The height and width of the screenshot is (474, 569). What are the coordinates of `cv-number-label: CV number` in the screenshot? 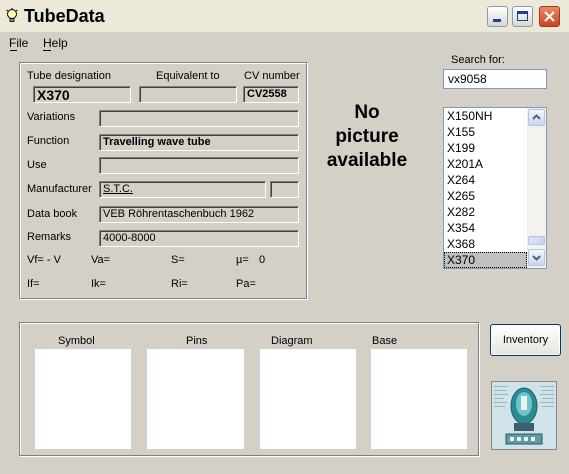 It's located at (272, 76).